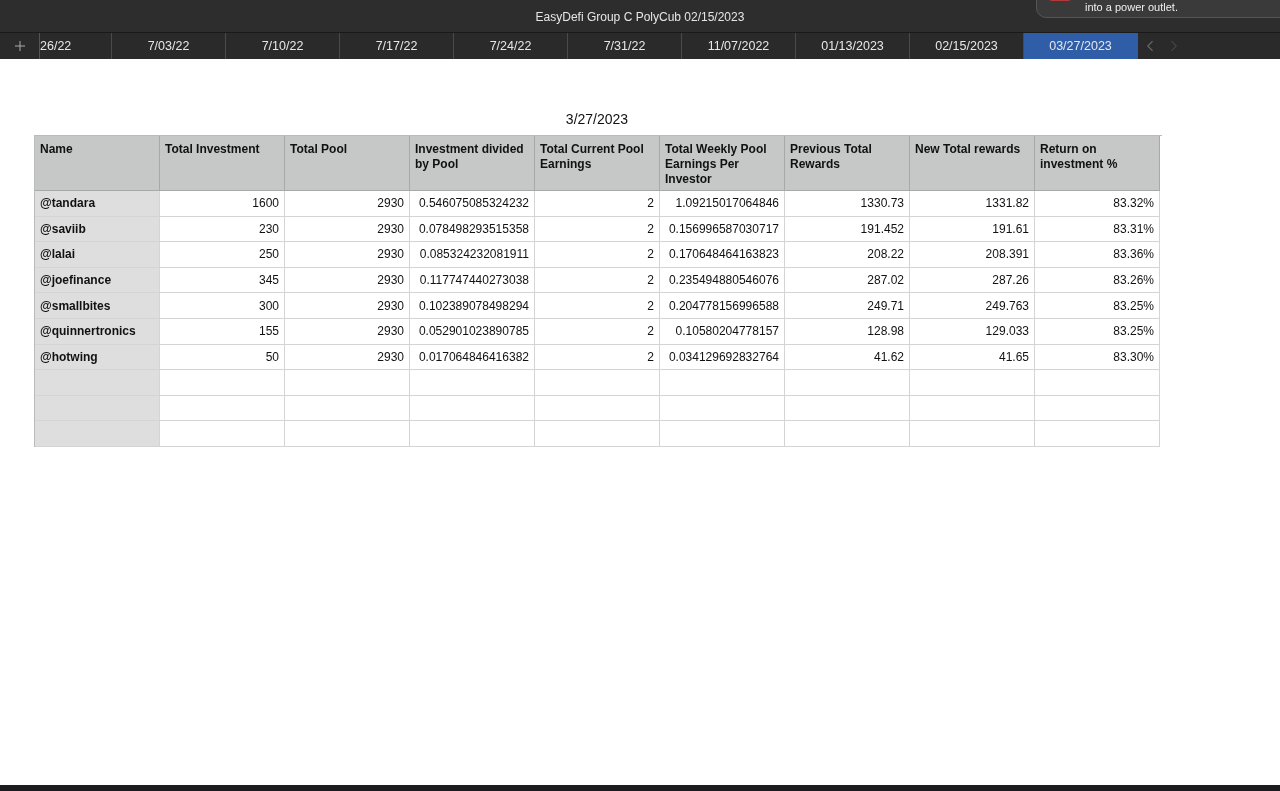 The height and width of the screenshot is (791, 1280). Describe the element at coordinates (97, 331) in the screenshot. I see `row-header-cell: @quinnertronics` at that location.